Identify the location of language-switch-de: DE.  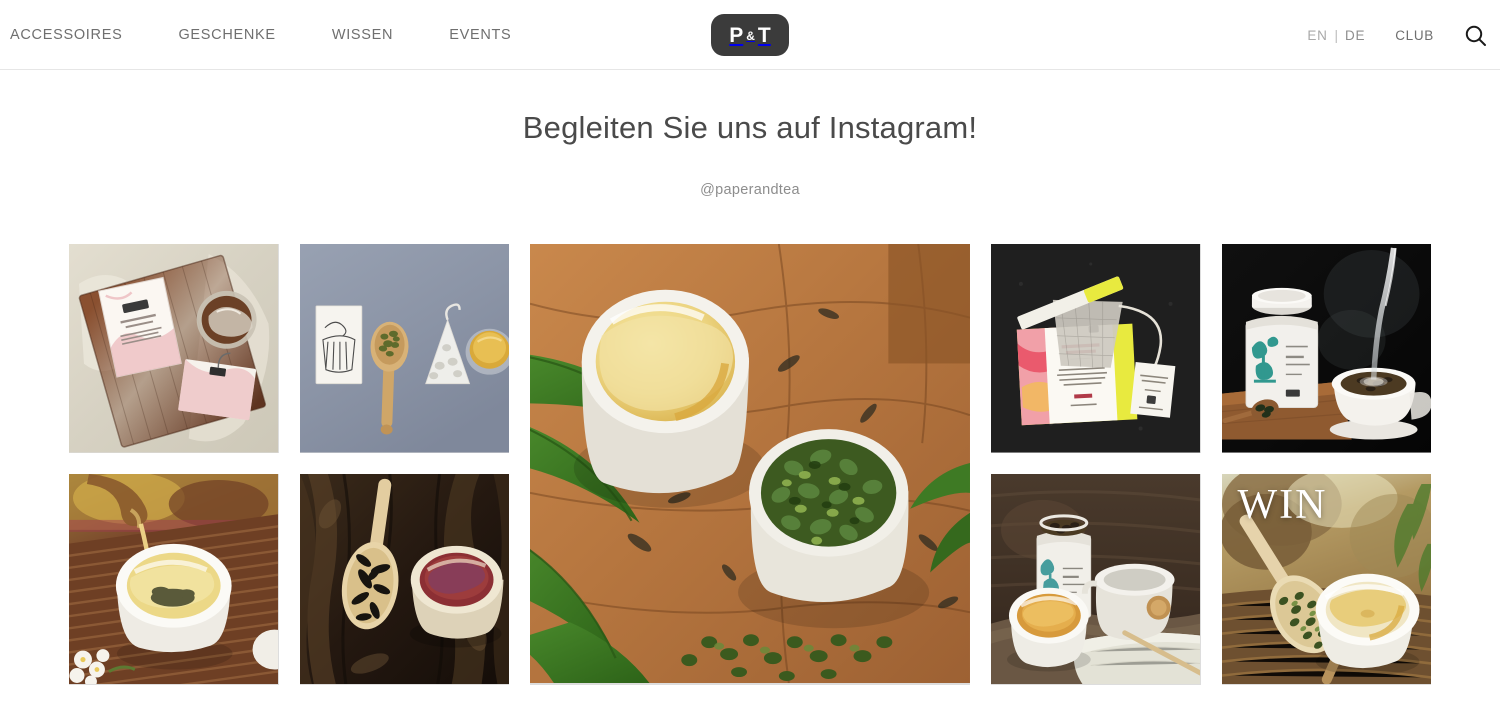
(1355, 35).